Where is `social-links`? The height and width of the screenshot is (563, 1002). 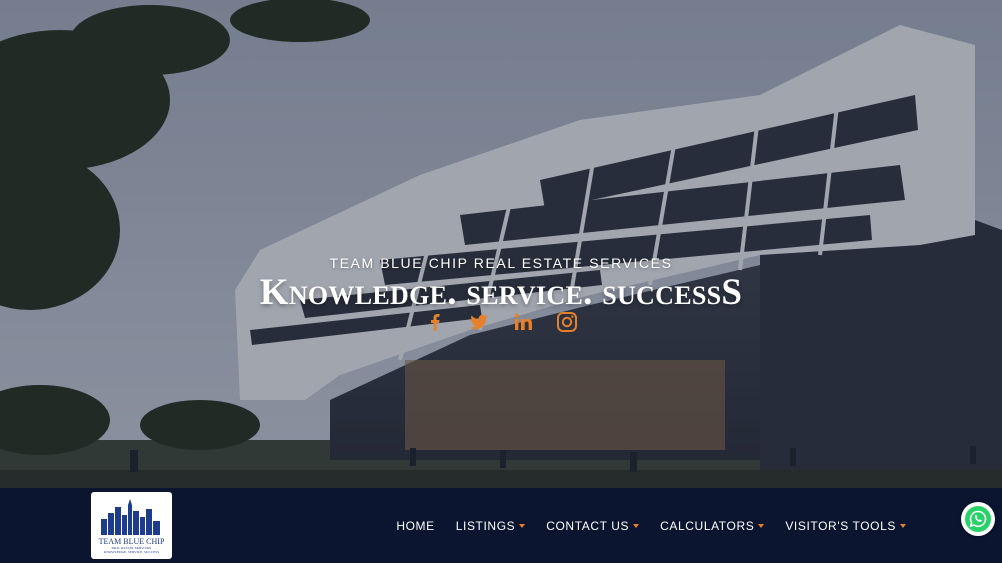 social-links is located at coordinates (501, 322).